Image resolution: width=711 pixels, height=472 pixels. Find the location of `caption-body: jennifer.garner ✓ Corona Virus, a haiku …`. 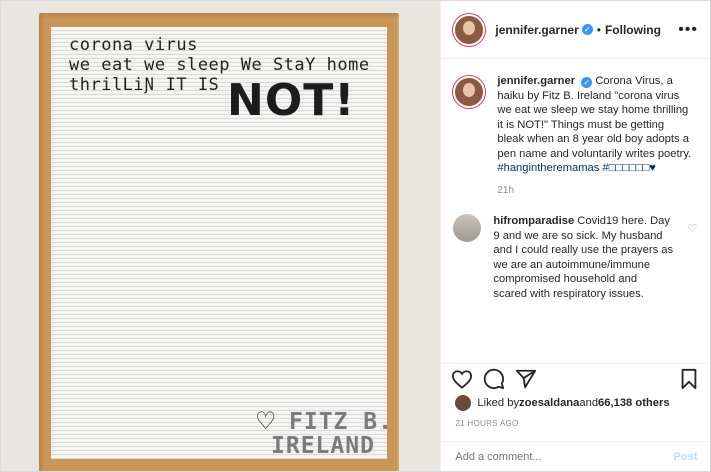

caption-body: jennifer.garner ✓ Corona Virus, a haiku … is located at coordinates (595, 136).